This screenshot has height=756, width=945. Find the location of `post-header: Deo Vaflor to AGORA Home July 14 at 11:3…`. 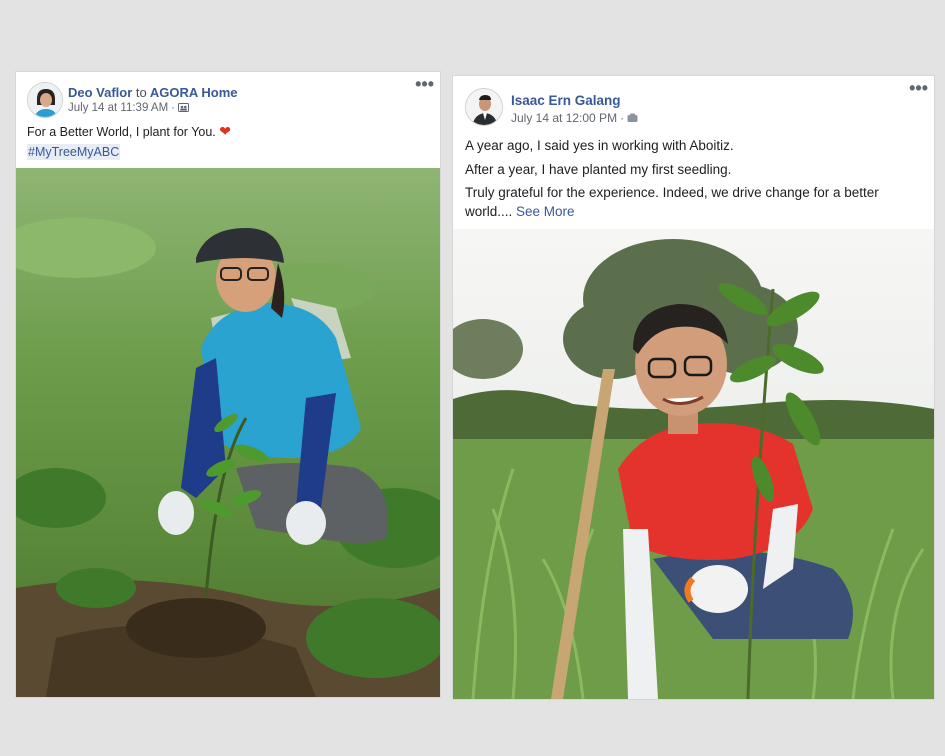

post-header: Deo Vaflor to AGORA Home July 14 at 11:3… is located at coordinates (228, 96).